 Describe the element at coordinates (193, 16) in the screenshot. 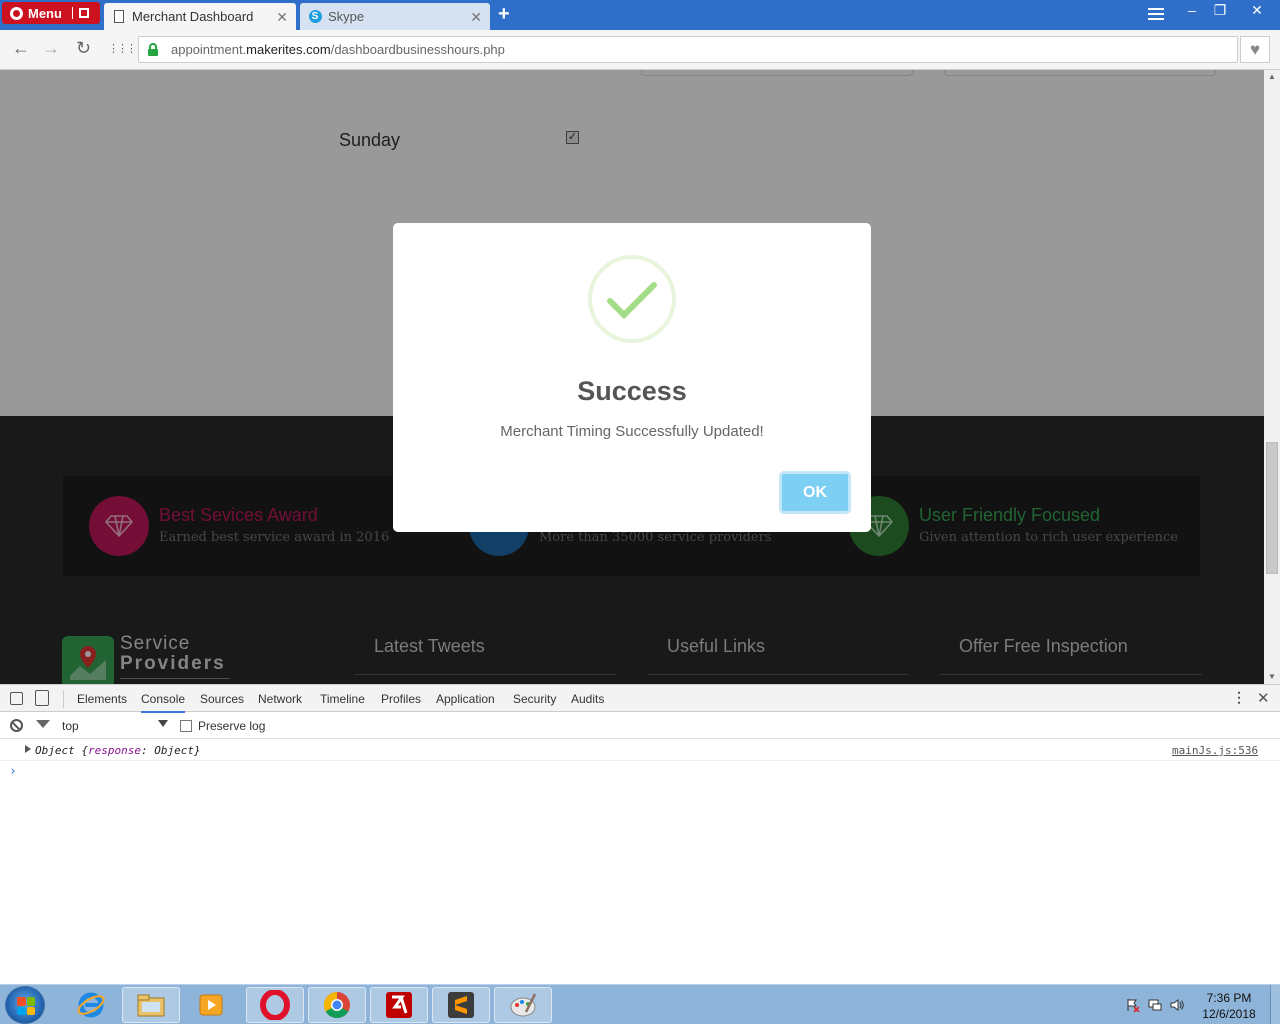

I see `tab-label: Merchant Dashboard` at that location.